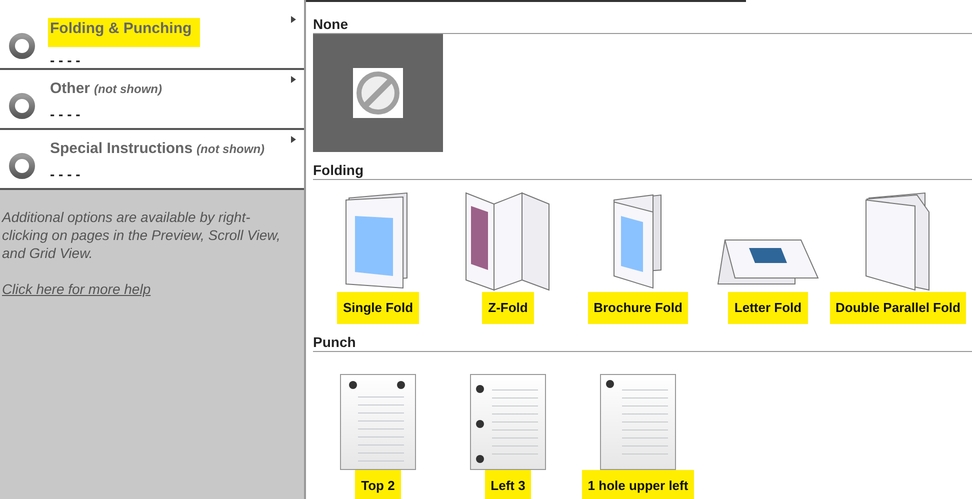  I want to click on prohibited-icon, so click(378, 93).